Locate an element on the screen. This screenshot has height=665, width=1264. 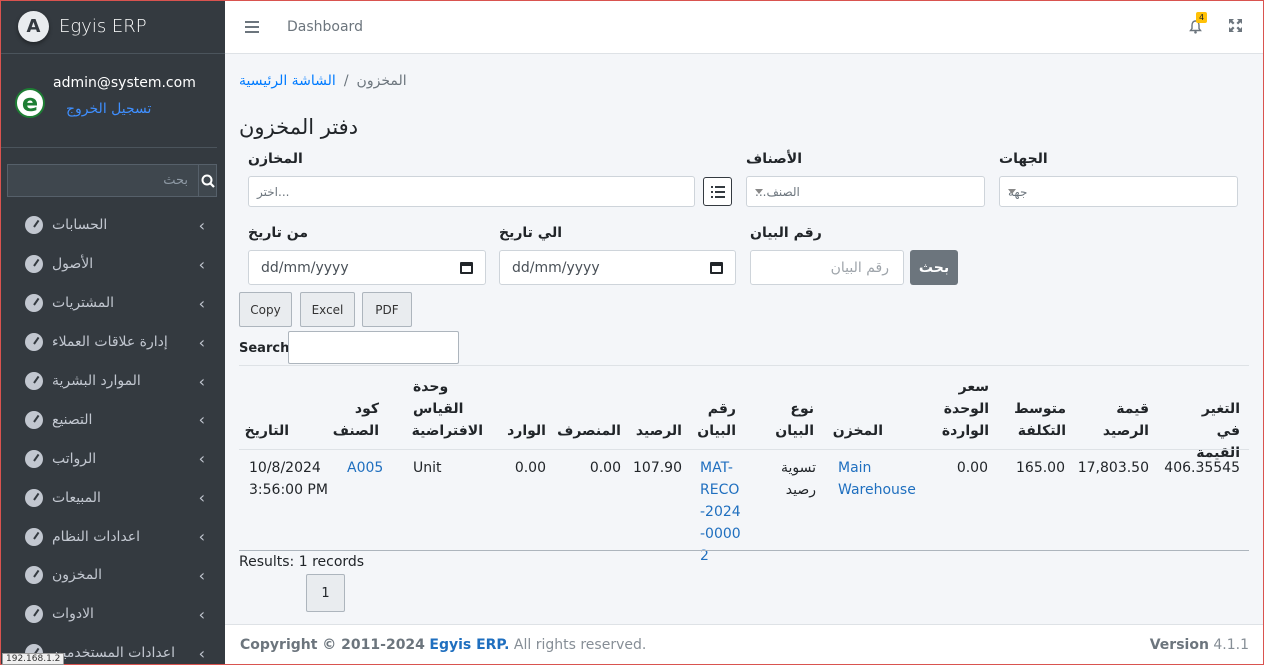
sidebar-item-label: الرواتب is located at coordinates (74, 458).